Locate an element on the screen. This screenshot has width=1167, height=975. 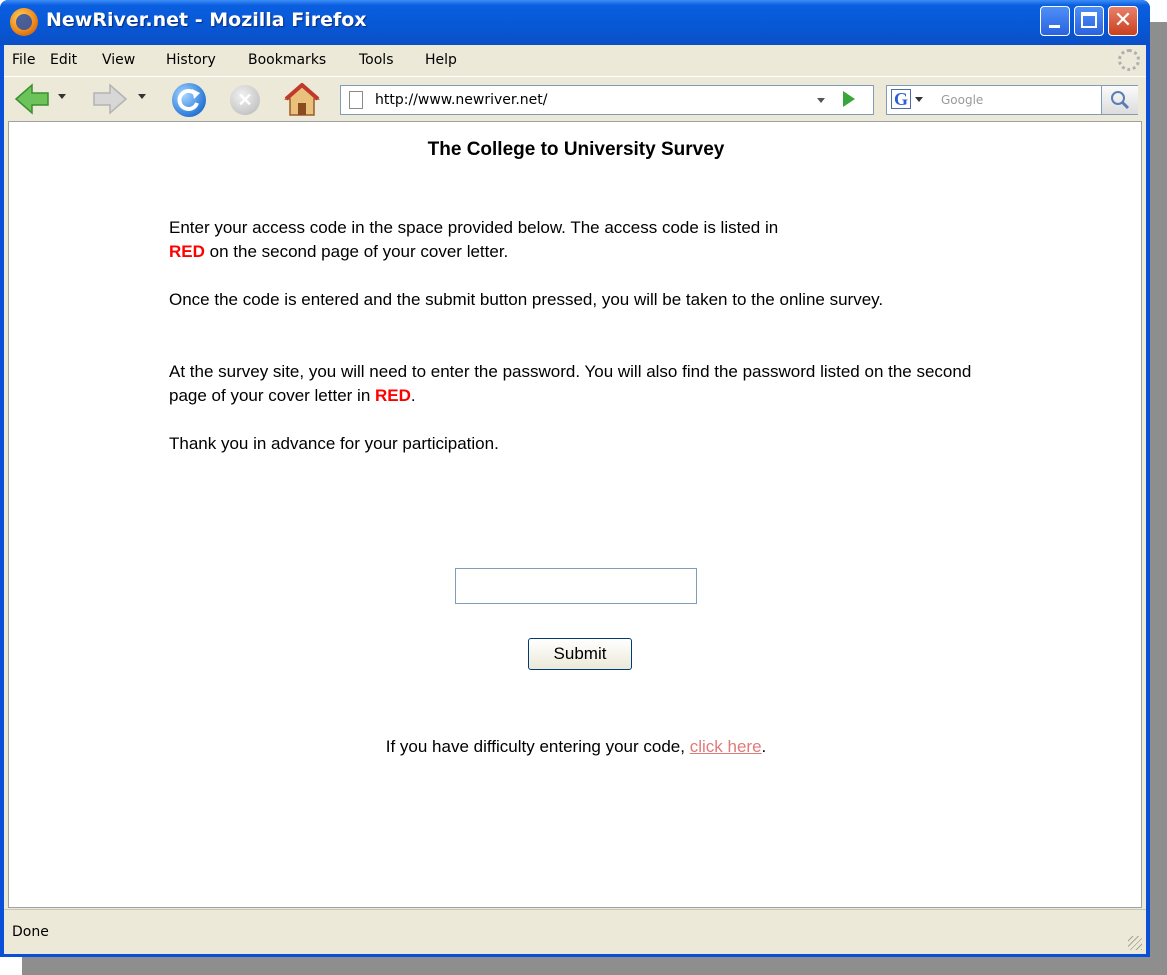
page-icon is located at coordinates (356, 100).